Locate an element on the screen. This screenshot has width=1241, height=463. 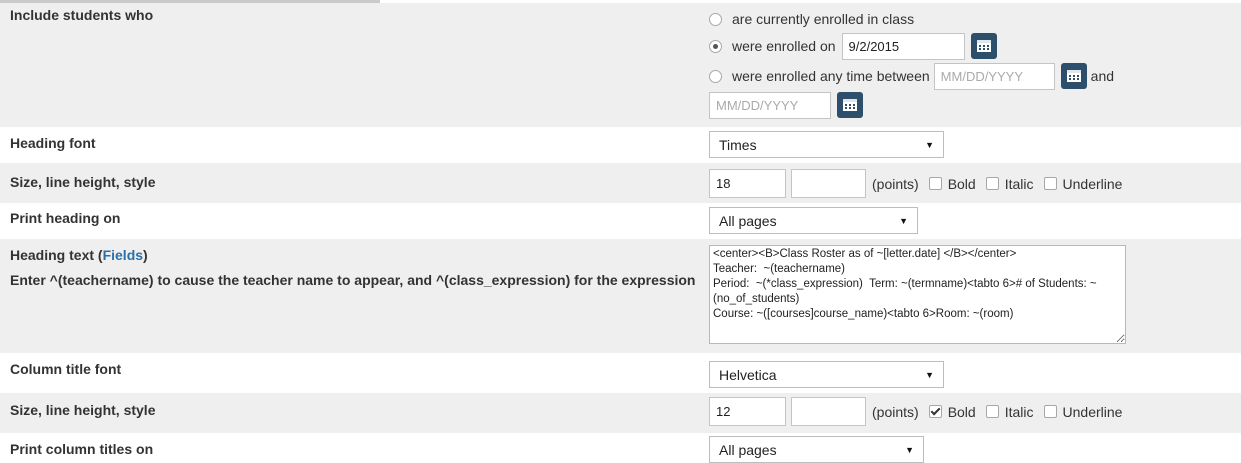
between-from-date-input is located at coordinates (994, 76).